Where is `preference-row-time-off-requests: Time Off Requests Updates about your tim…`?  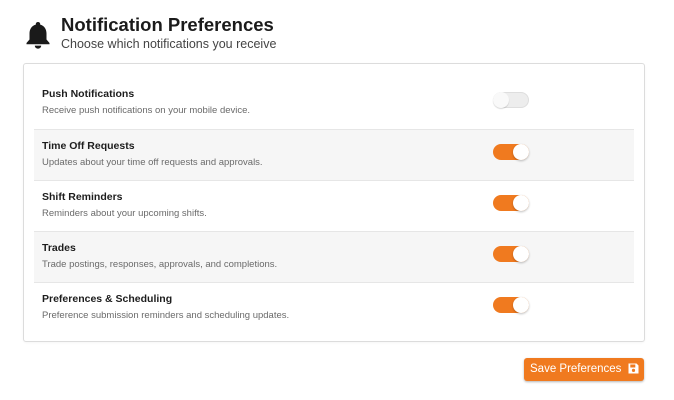 preference-row-time-off-requests: Time Off Requests Updates about your tim… is located at coordinates (334, 154).